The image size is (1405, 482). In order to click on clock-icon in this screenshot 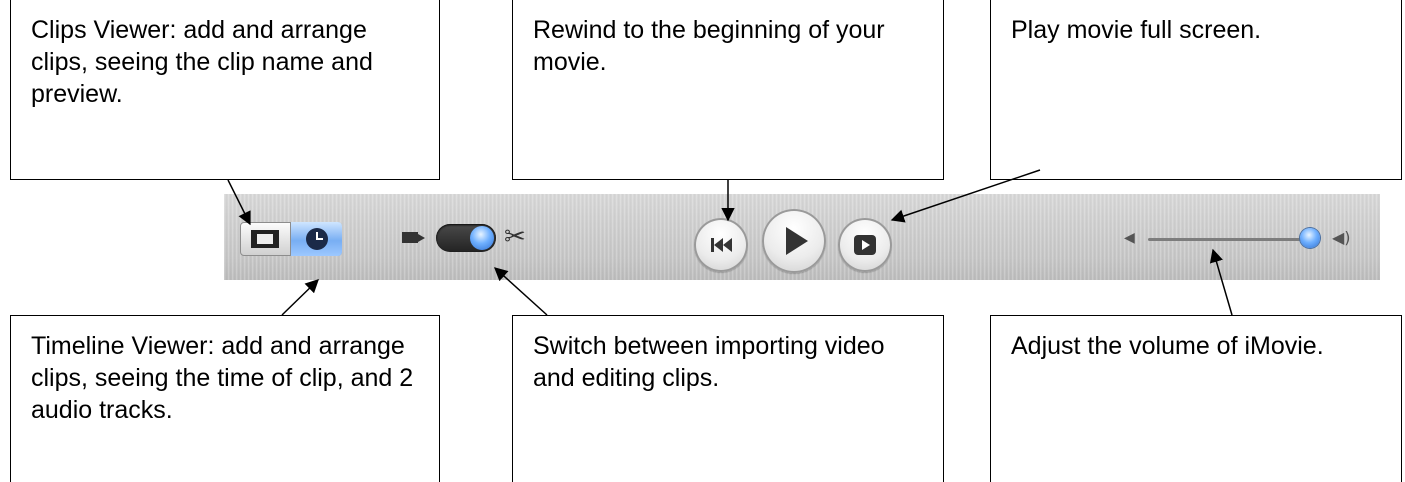, I will do `click(316, 239)`.